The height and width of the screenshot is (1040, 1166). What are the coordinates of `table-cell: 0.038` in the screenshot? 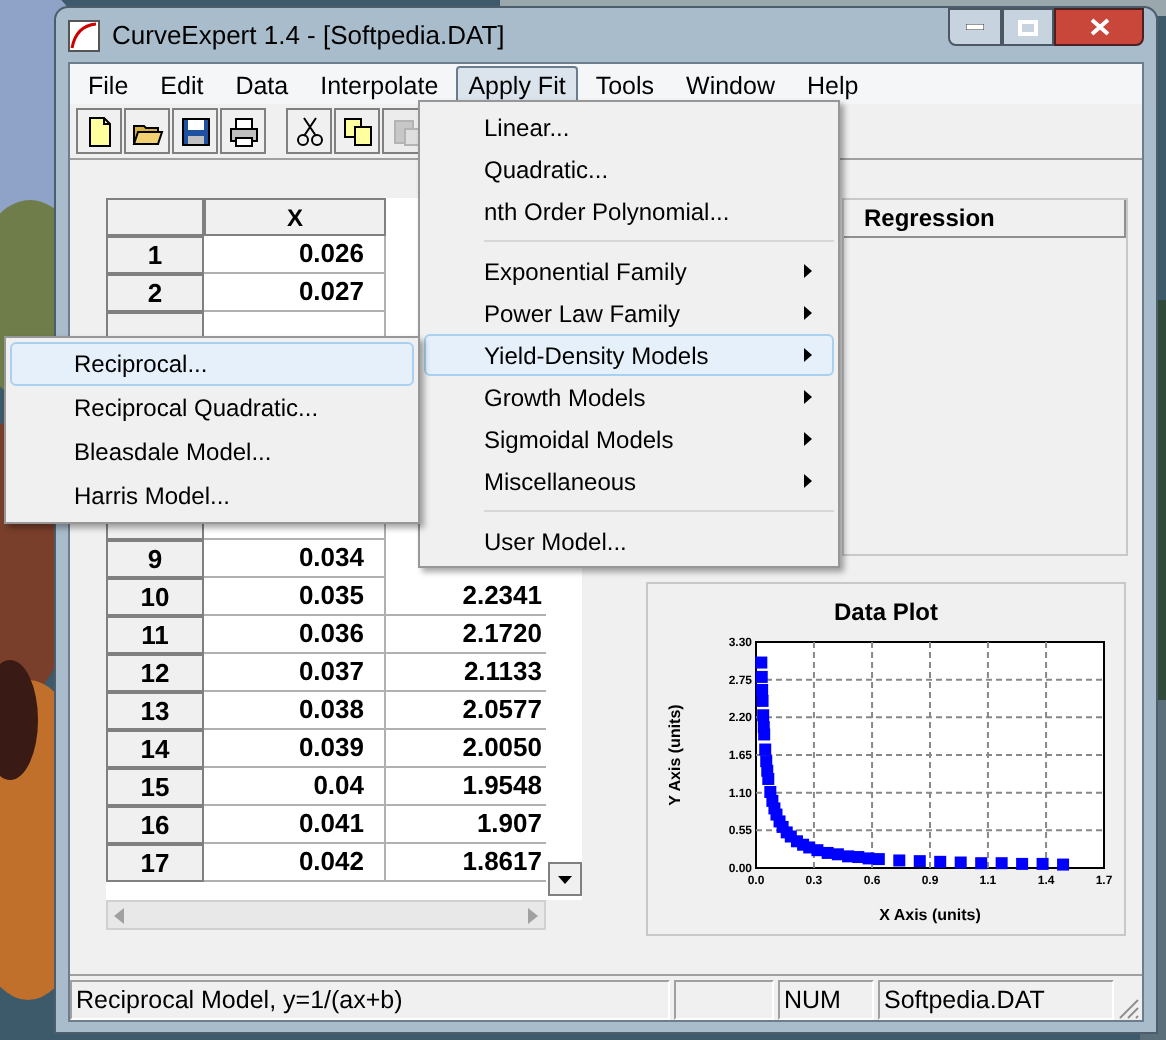 It's located at (295, 711).